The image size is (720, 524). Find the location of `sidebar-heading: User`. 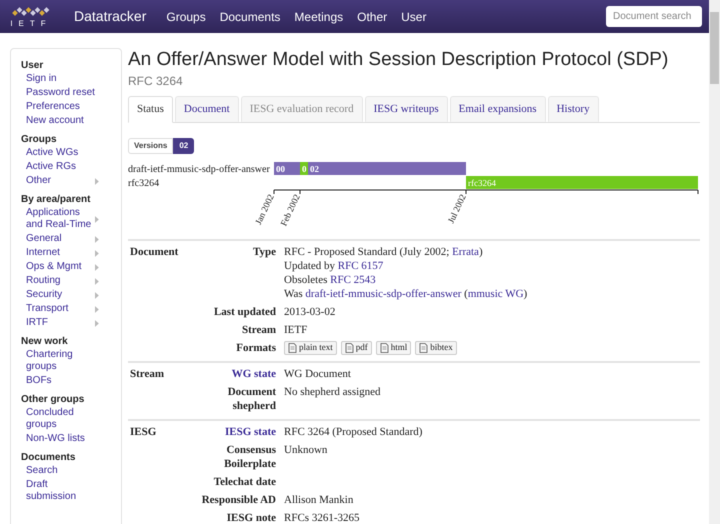

sidebar-heading: User is located at coordinates (32, 65).